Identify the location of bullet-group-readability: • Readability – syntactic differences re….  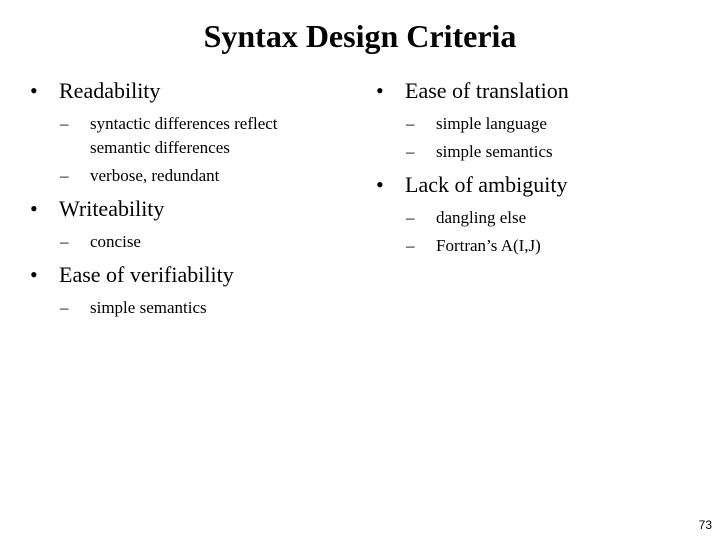
(190, 132).